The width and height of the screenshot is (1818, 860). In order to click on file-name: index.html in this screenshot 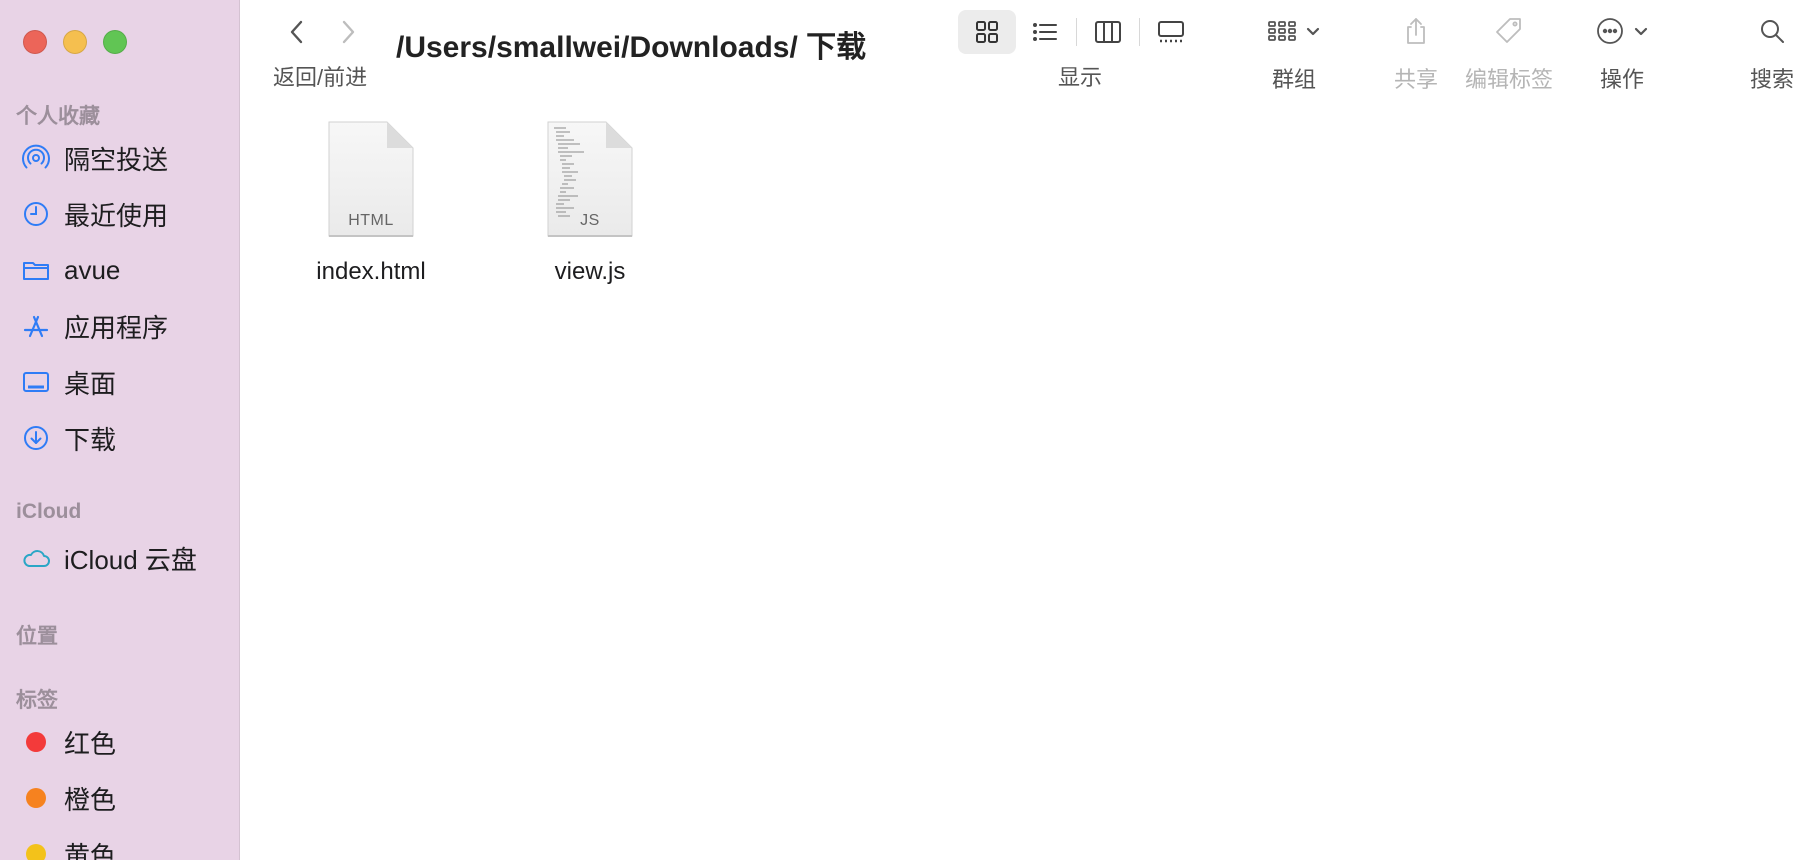, I will do `click(371, 271)`.